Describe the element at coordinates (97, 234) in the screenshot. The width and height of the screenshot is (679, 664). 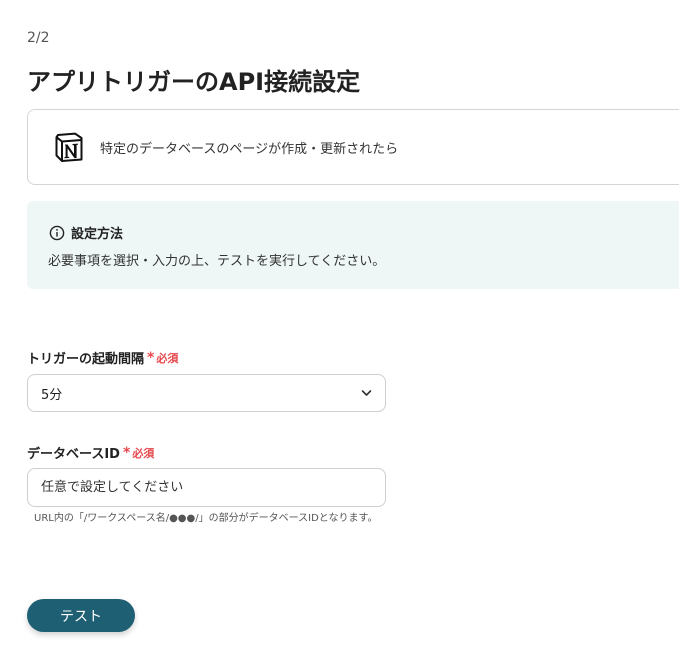
I see `info-title: 設定方法` at that location.